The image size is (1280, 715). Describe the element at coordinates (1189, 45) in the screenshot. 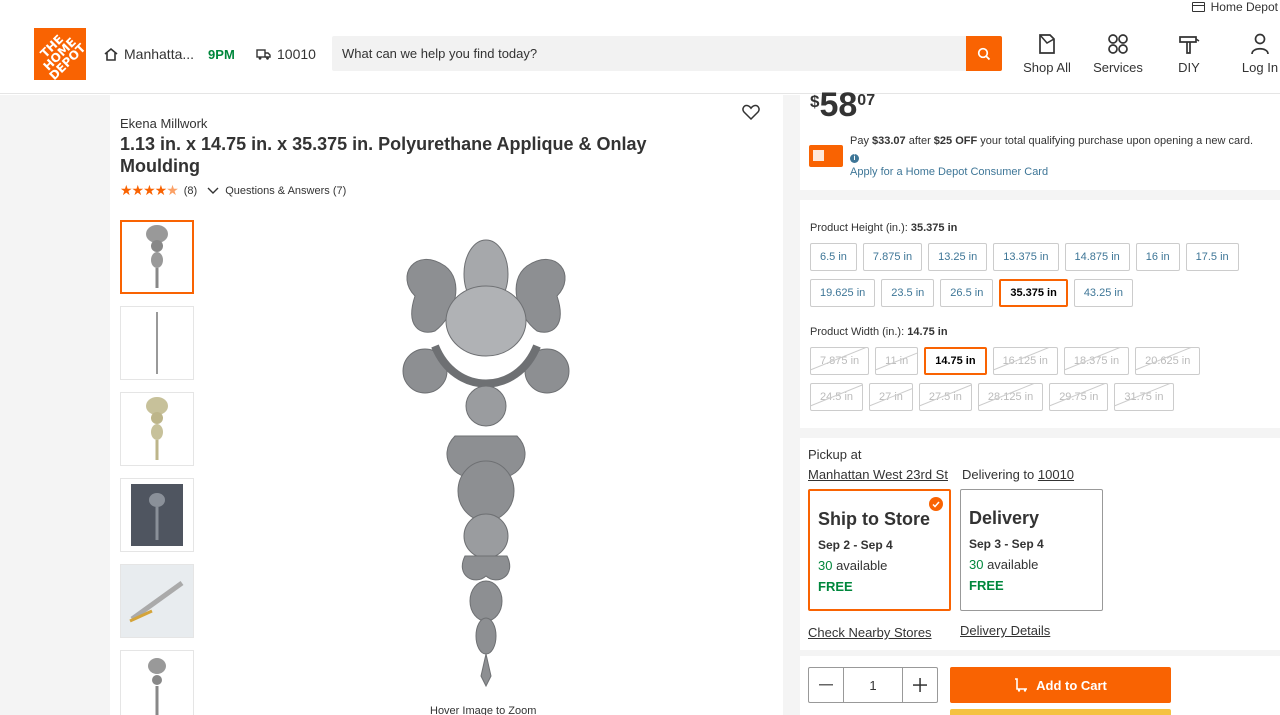

I see `diy-hammer-icon` at that location.